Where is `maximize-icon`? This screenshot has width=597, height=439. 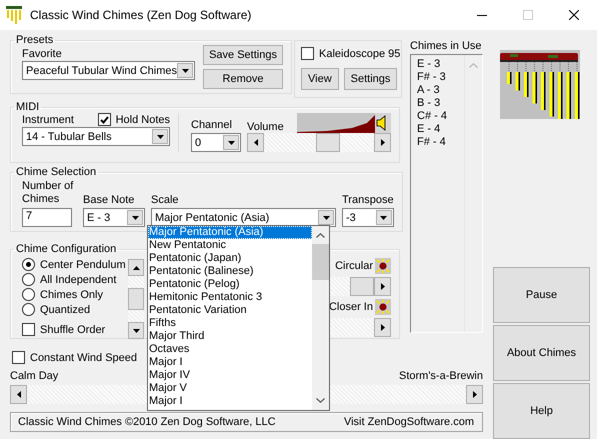
maximize-icon is located at coordinates (528, 15).